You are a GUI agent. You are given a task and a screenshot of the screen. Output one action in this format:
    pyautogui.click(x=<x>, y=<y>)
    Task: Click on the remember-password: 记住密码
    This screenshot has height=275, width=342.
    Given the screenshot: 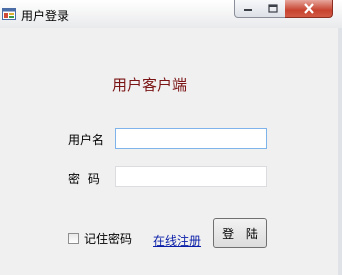 What is the action you would take?
    pyautogui.click(x=100, y=238)
    